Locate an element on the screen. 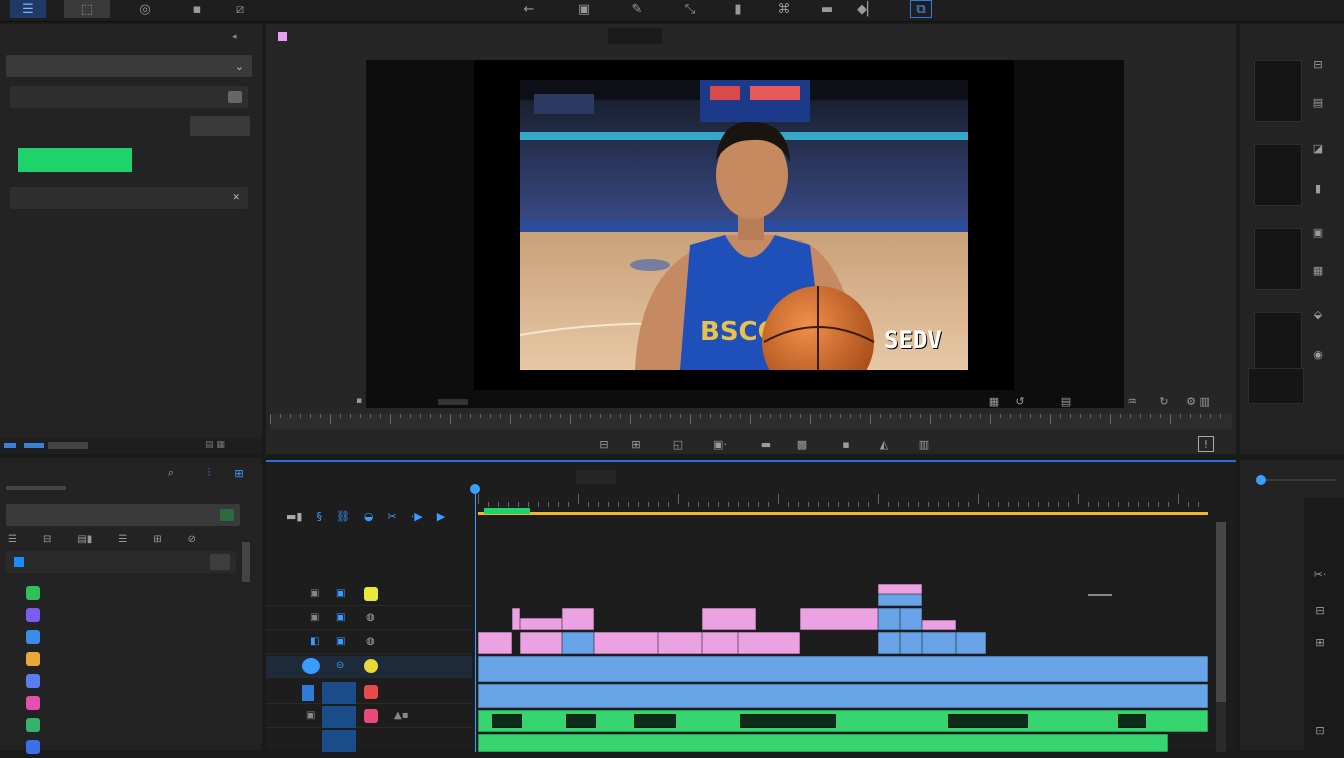  record-icon: ◎ is located at coordinates (145, 9).